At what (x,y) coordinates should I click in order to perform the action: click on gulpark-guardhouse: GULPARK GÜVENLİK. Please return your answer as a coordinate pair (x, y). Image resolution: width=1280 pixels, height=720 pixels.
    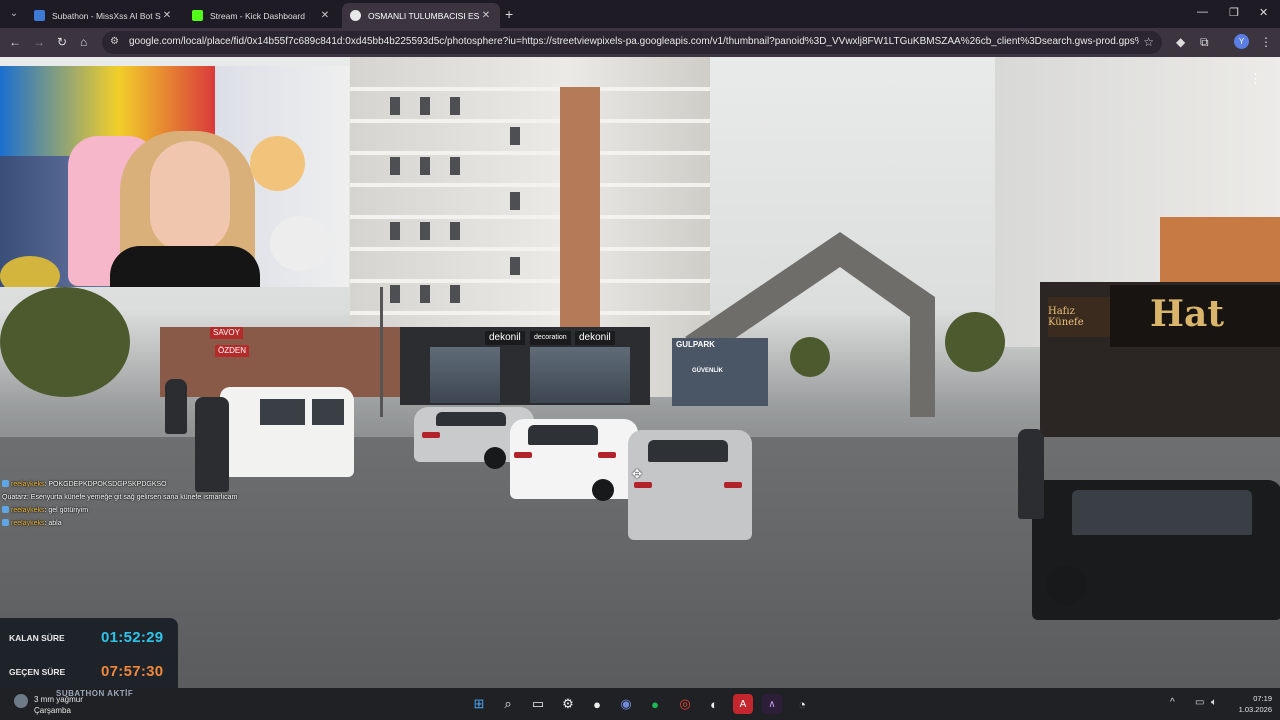
    Looking at the image, I should click on (720, 372).